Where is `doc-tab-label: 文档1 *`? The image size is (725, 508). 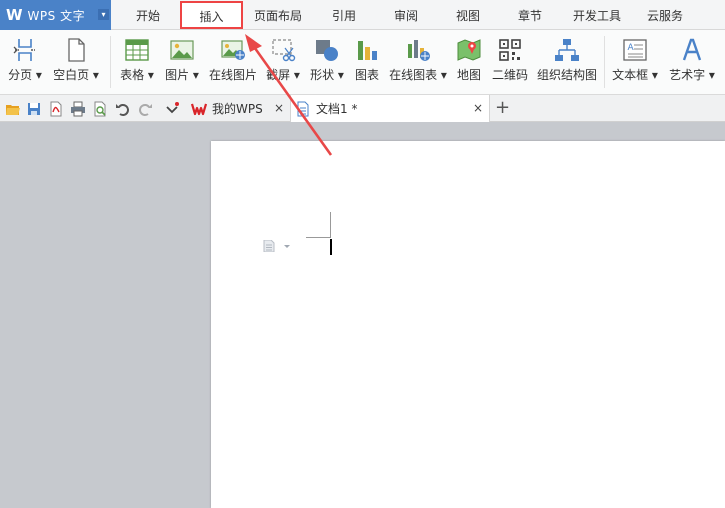 doc-tab-label: 文档1 * is located at coordinates (337, 109).